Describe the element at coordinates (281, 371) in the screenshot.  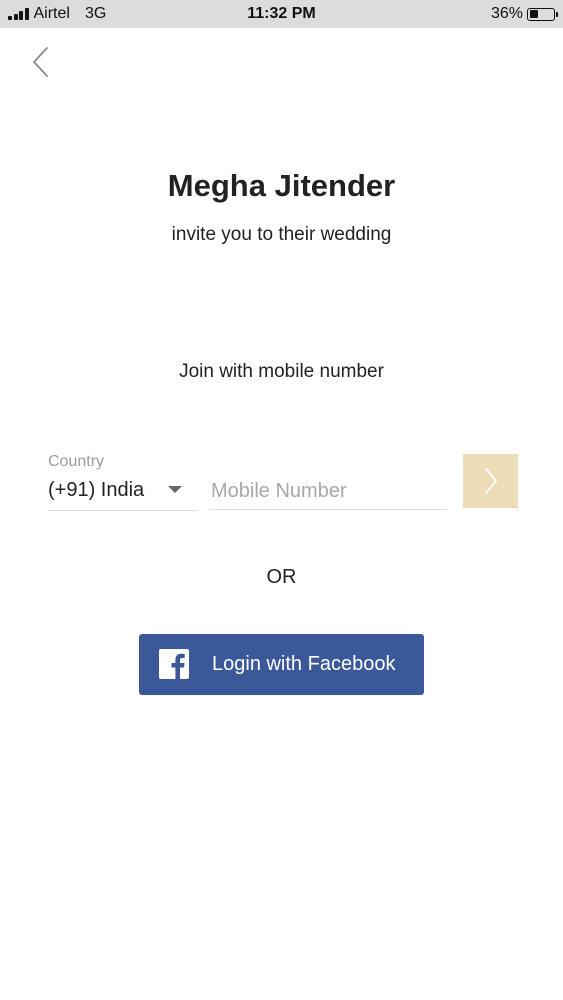
I see `join-heading: Join with mobile number` at that location.